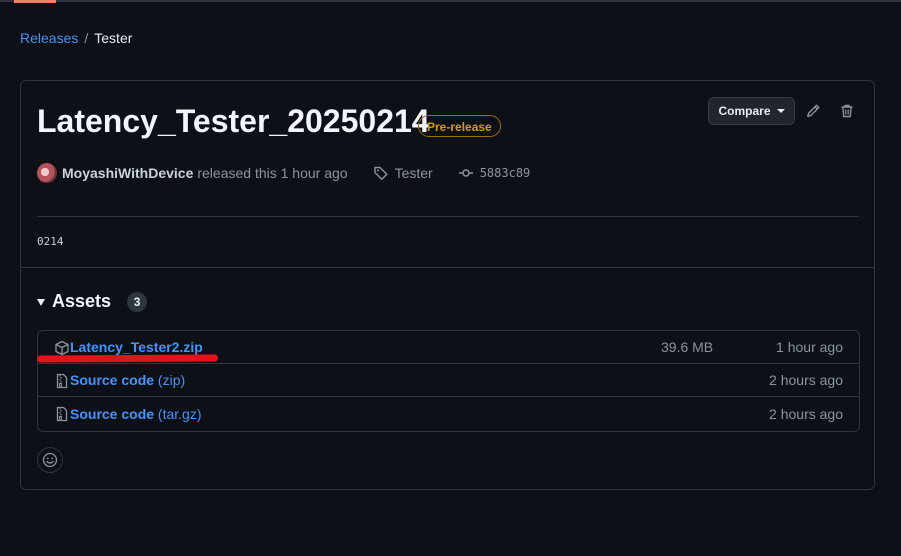 The width and height of the screenshot is (901, 556). I want to click on compare-button: Compare, so click(751, 111).